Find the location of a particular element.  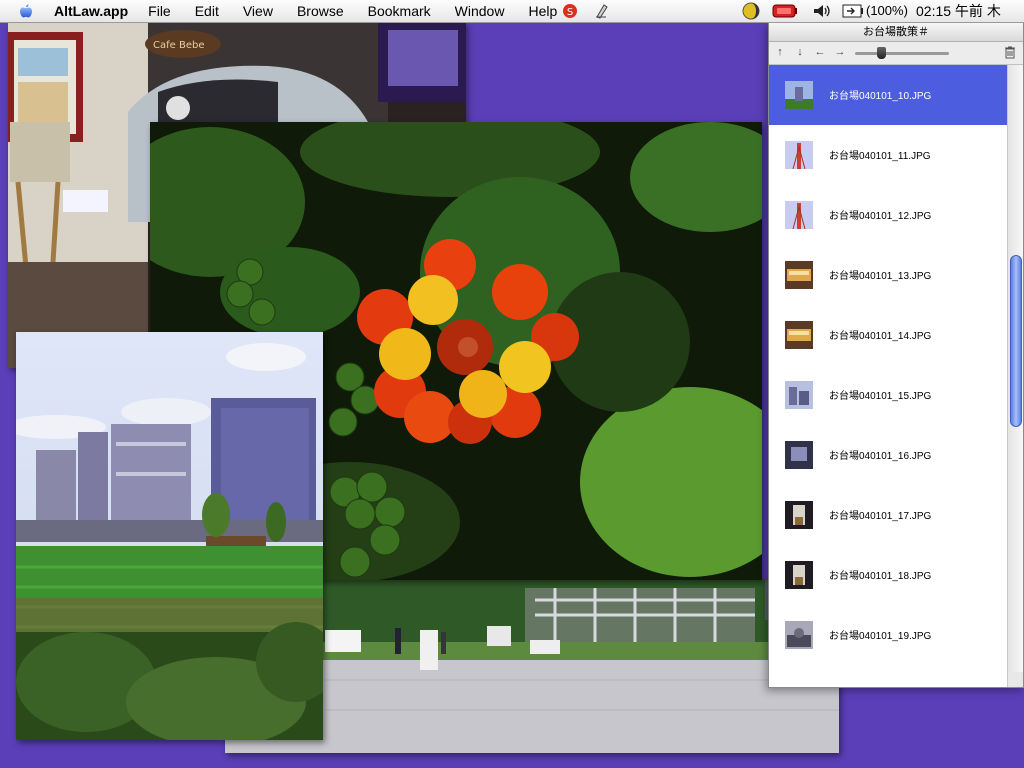

svg-text: S is located at coordinates (570, 12).